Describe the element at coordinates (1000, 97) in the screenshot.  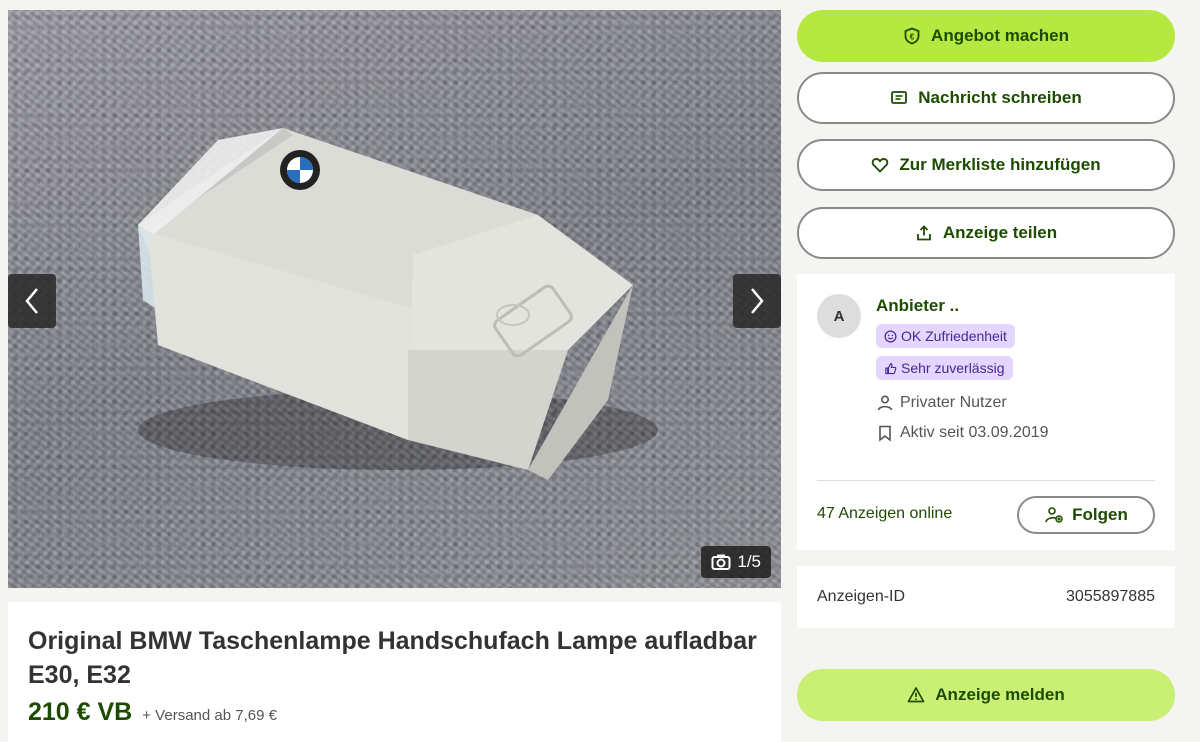
I see `write-message-label: Nachricht schreiben` at that location.